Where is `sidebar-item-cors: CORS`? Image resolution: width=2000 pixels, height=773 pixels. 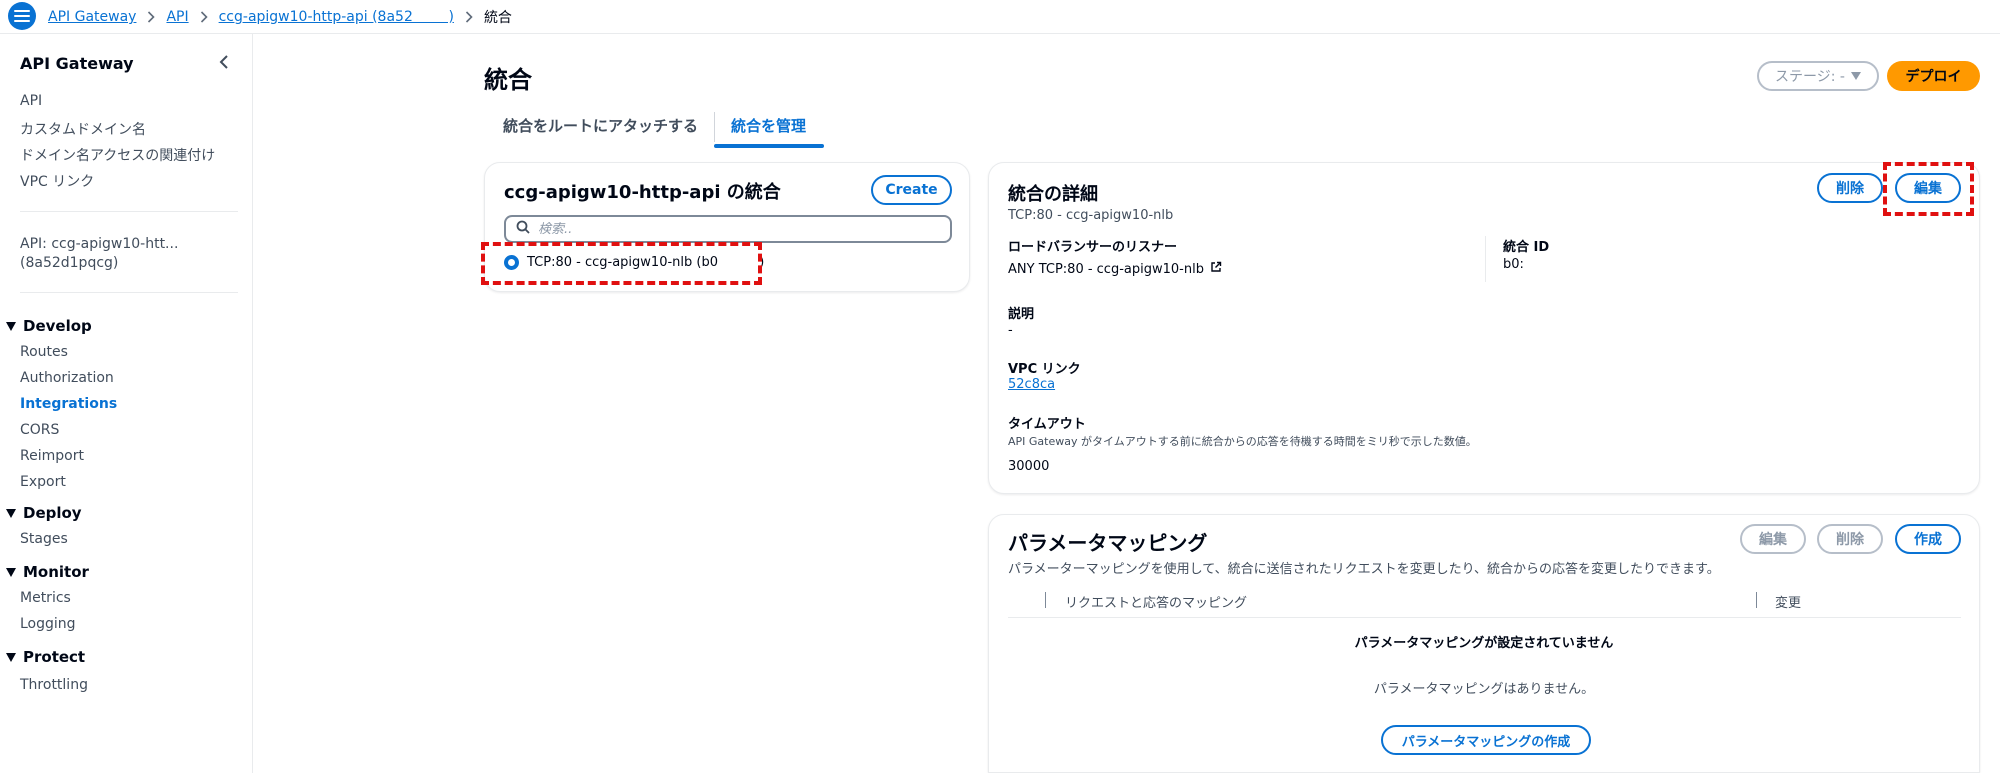 sidebar-item-cors: CORS is located at coordinates (39, 430).